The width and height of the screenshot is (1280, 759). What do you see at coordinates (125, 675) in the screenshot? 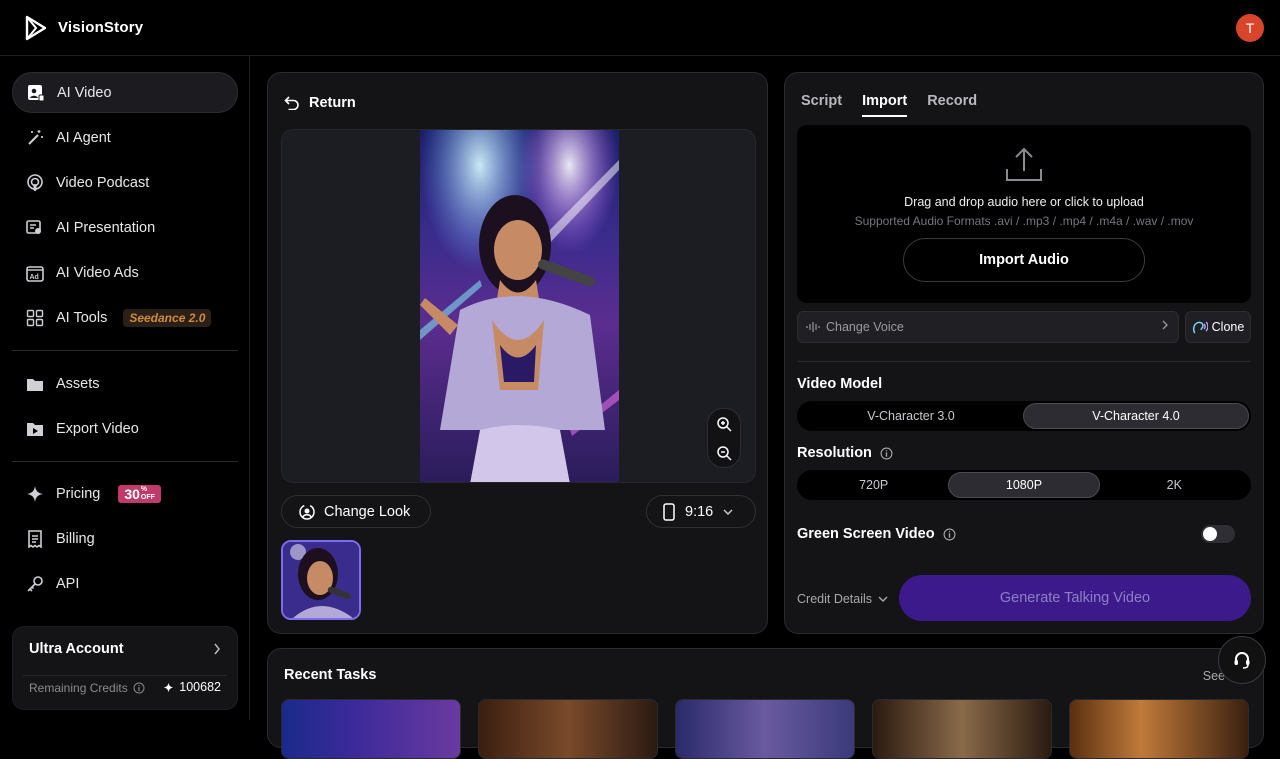
I see `account-divider` at bounding box center [125, 675].